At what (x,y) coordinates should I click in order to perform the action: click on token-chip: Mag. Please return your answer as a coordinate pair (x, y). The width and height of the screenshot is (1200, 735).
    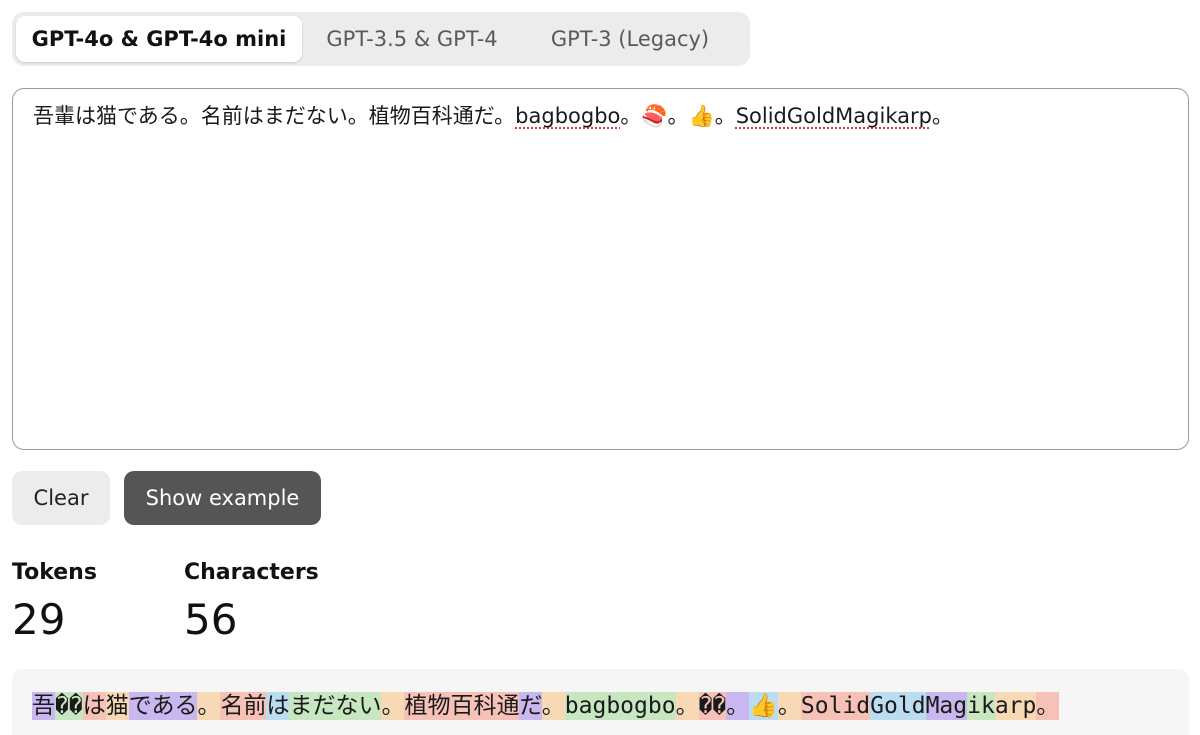
    Looking at the image, I should click on (946, 706).